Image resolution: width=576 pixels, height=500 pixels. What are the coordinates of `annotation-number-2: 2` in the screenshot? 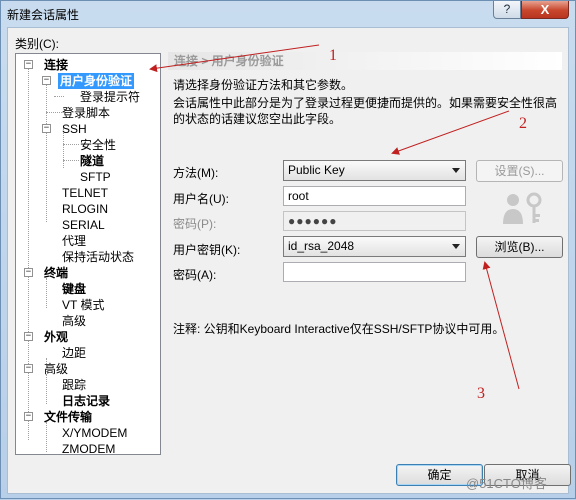 It's located at (523, 123).